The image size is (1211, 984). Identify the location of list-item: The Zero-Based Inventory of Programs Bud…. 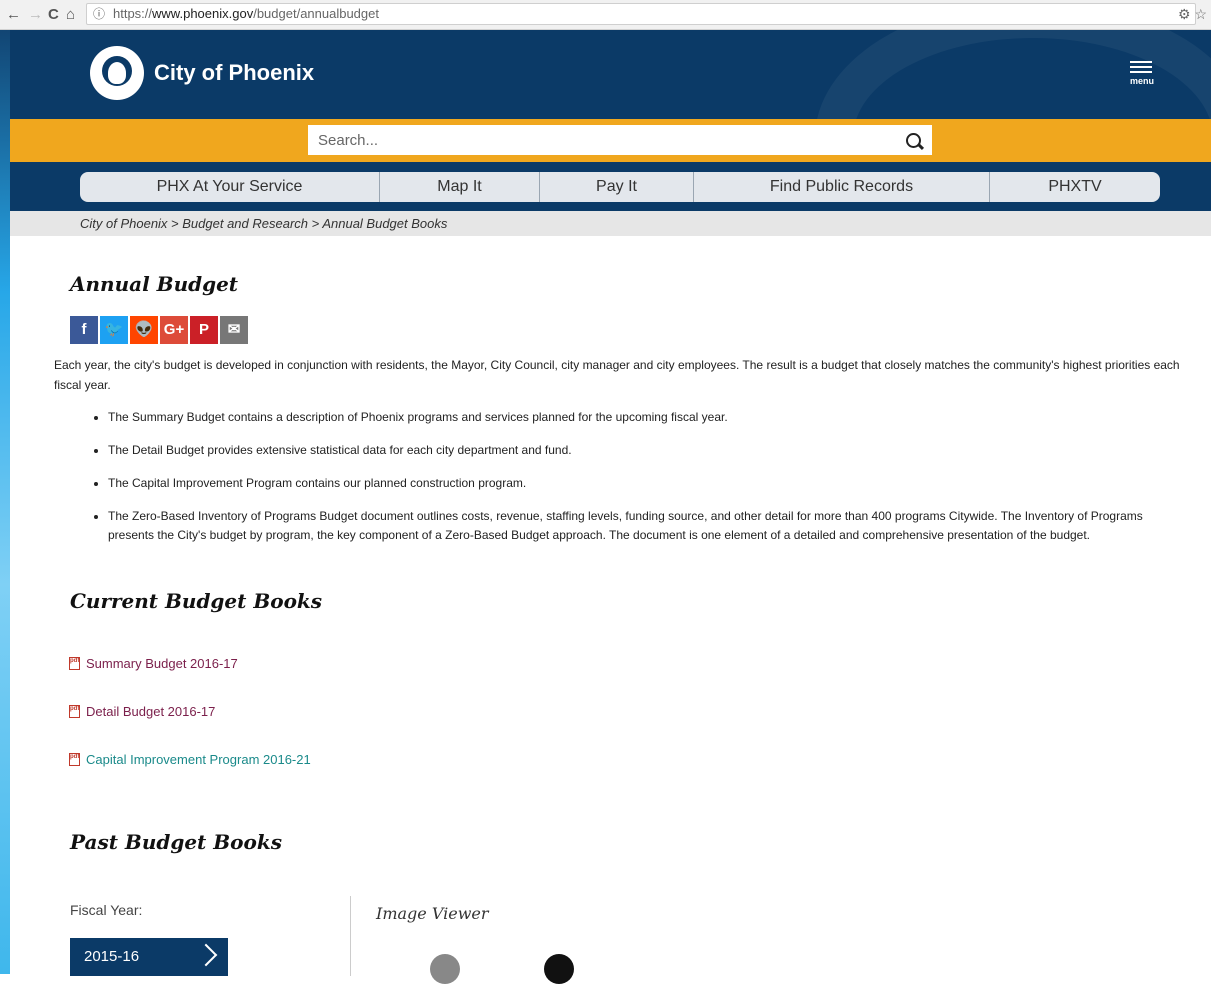
(627, 526).